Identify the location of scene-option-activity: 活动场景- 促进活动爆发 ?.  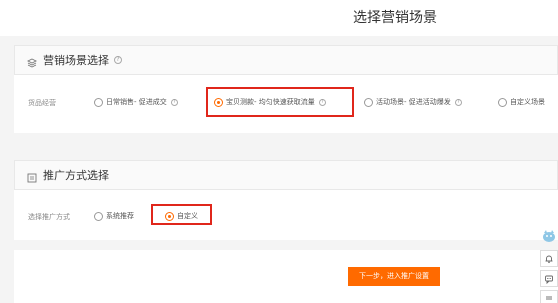
(413, 102).